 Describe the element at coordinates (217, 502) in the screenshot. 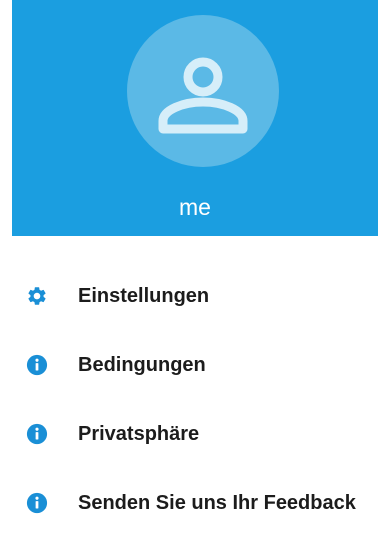

I see `menu-item-label: Senden Sie uns Ihr Feedback` at that location.